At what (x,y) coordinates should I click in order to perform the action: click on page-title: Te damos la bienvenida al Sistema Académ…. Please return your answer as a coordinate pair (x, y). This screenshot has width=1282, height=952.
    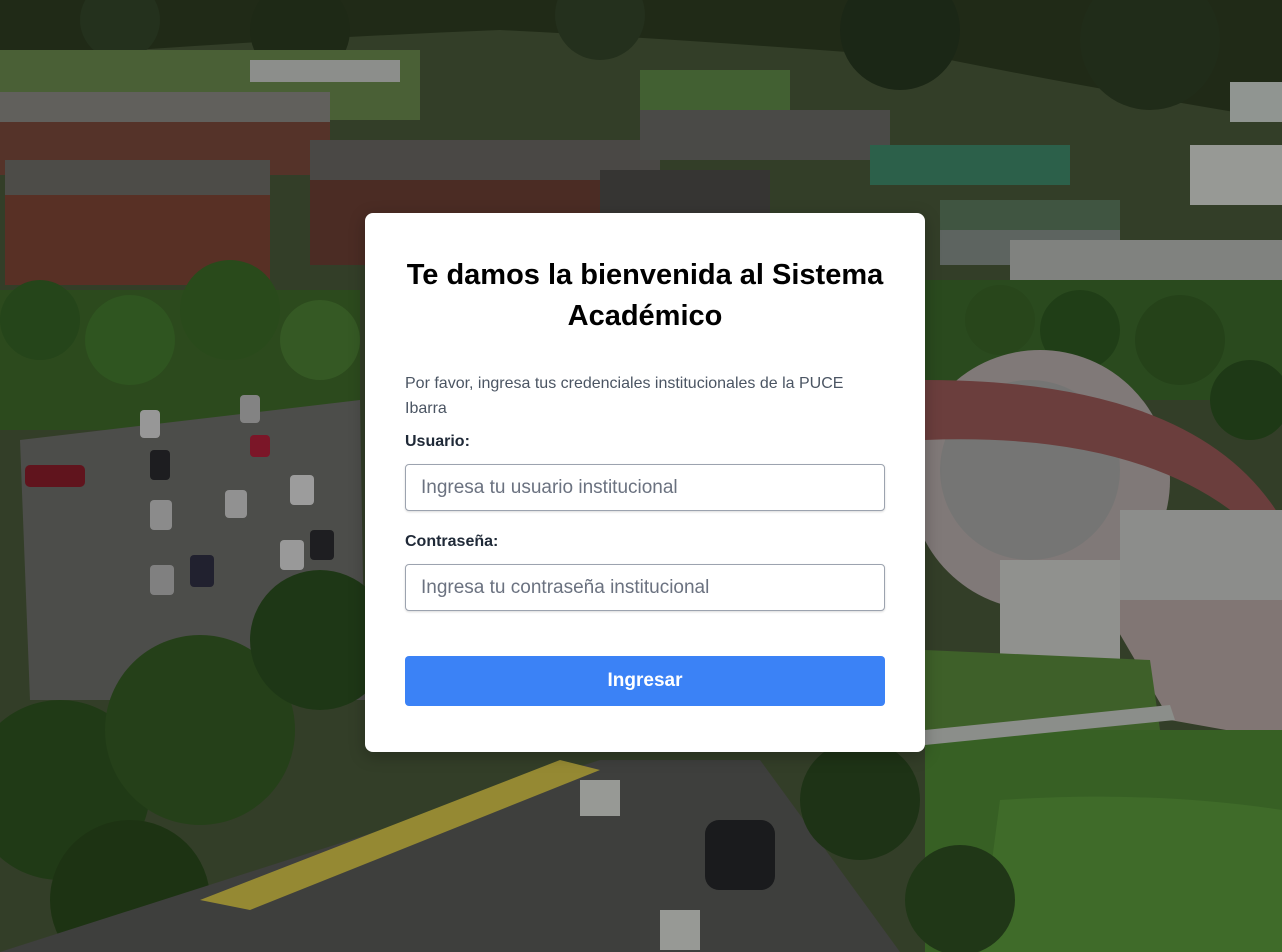
    Looking at the image, I should click on (645, 295).